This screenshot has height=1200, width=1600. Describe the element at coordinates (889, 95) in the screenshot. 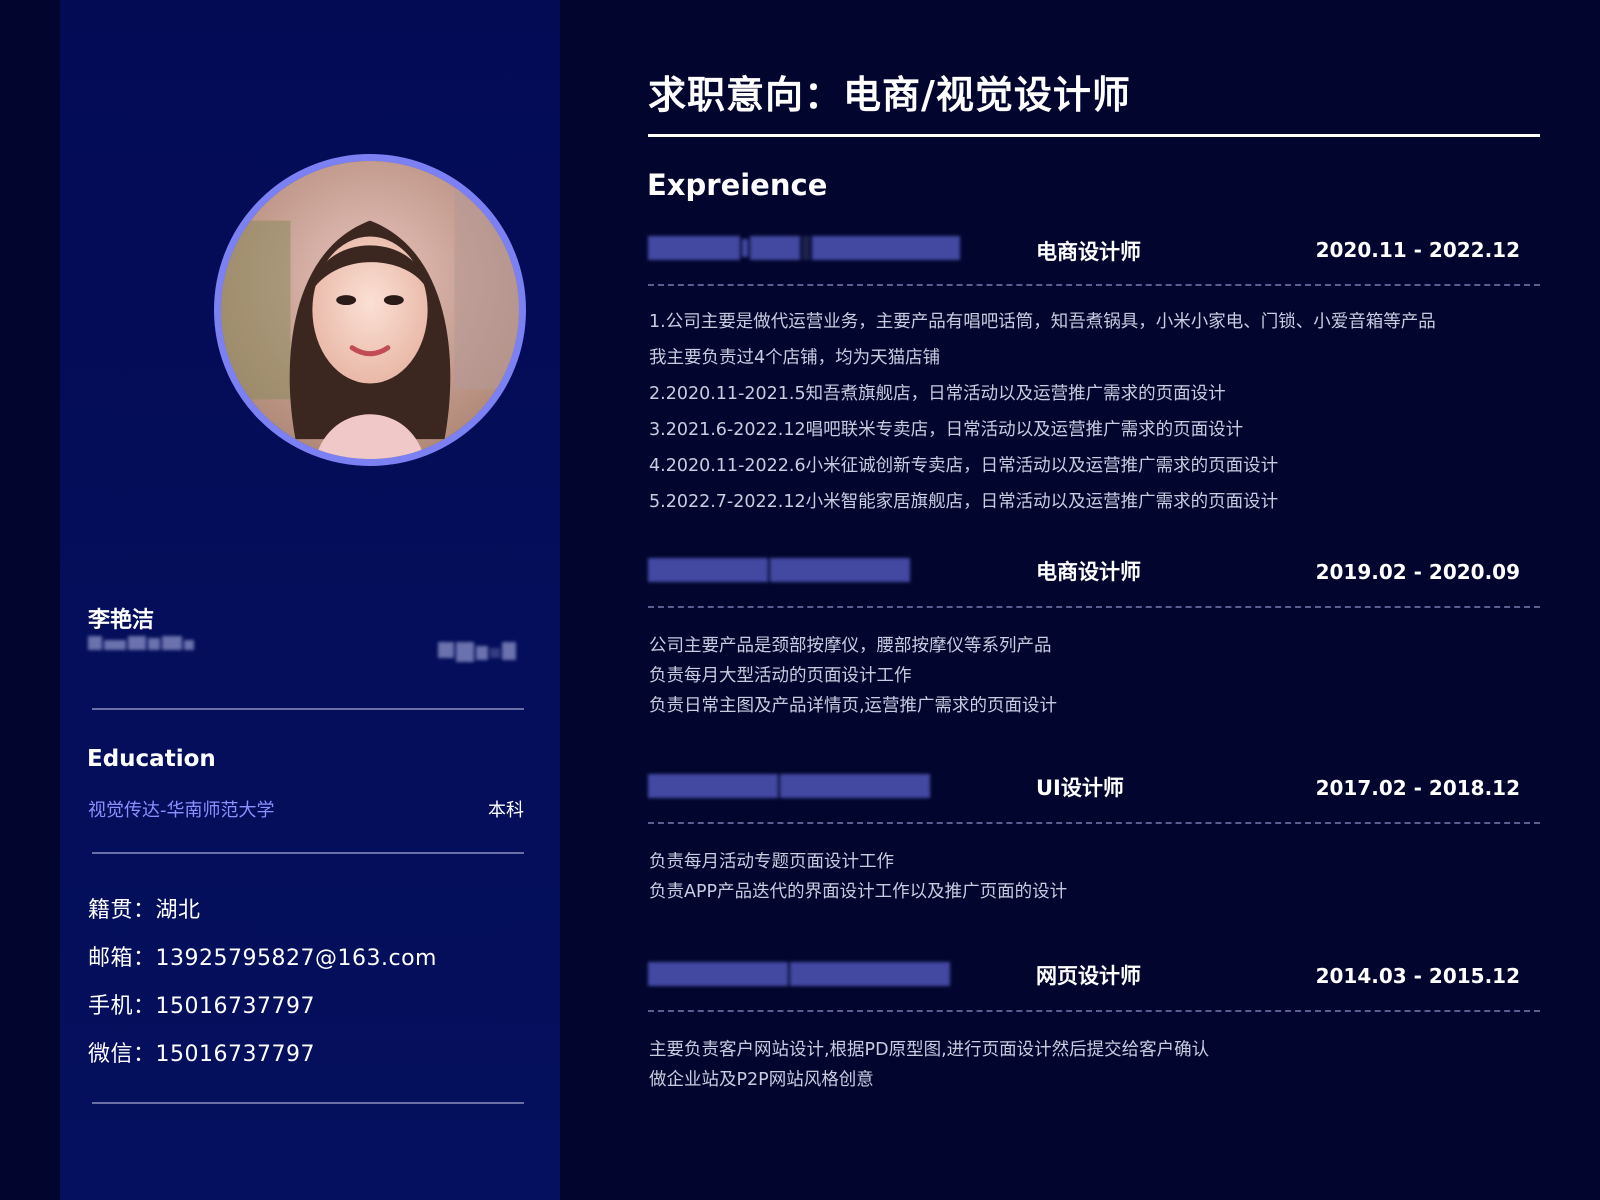

I see `job-objective-title: 求职意向：电商/视觉设计师` at that location.